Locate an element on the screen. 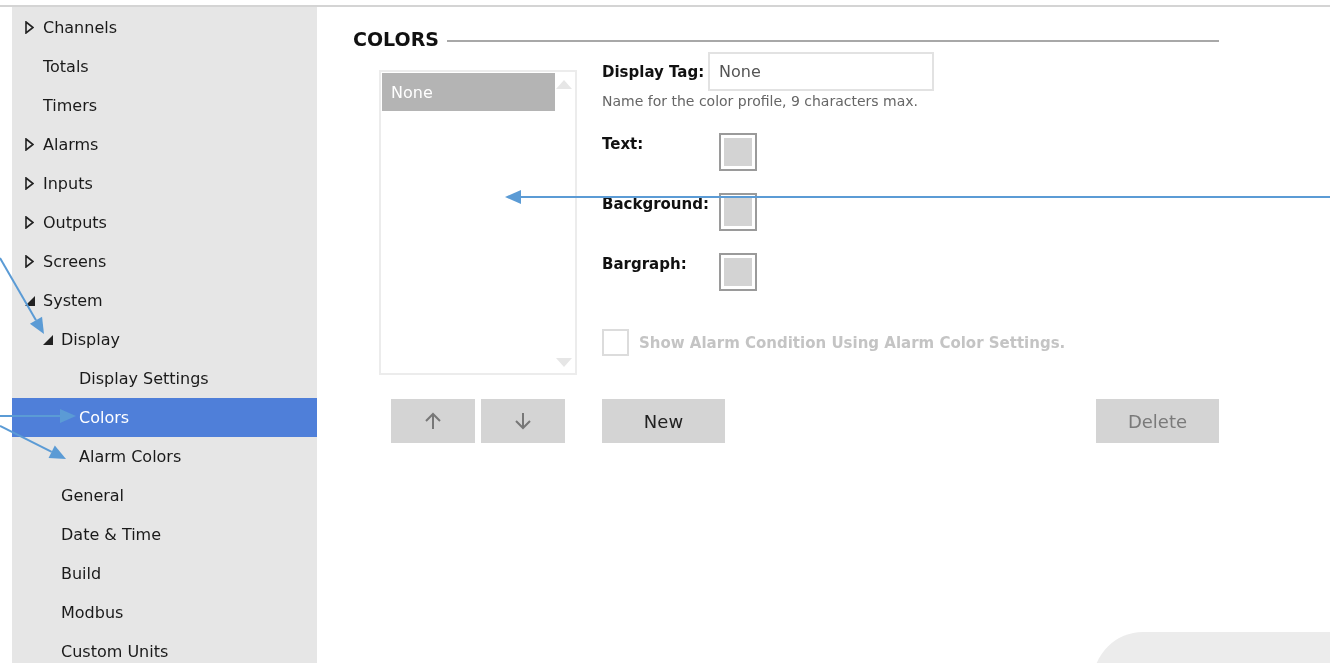  tree-item: Alarm Colors is located at coordinates (164, 456).